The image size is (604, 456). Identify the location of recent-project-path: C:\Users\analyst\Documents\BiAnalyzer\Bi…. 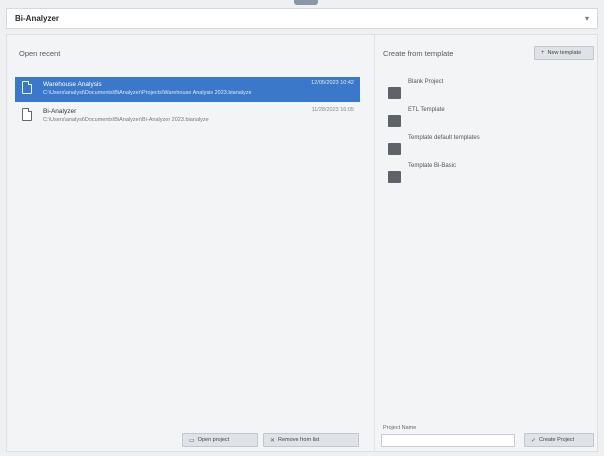
(126, 120).